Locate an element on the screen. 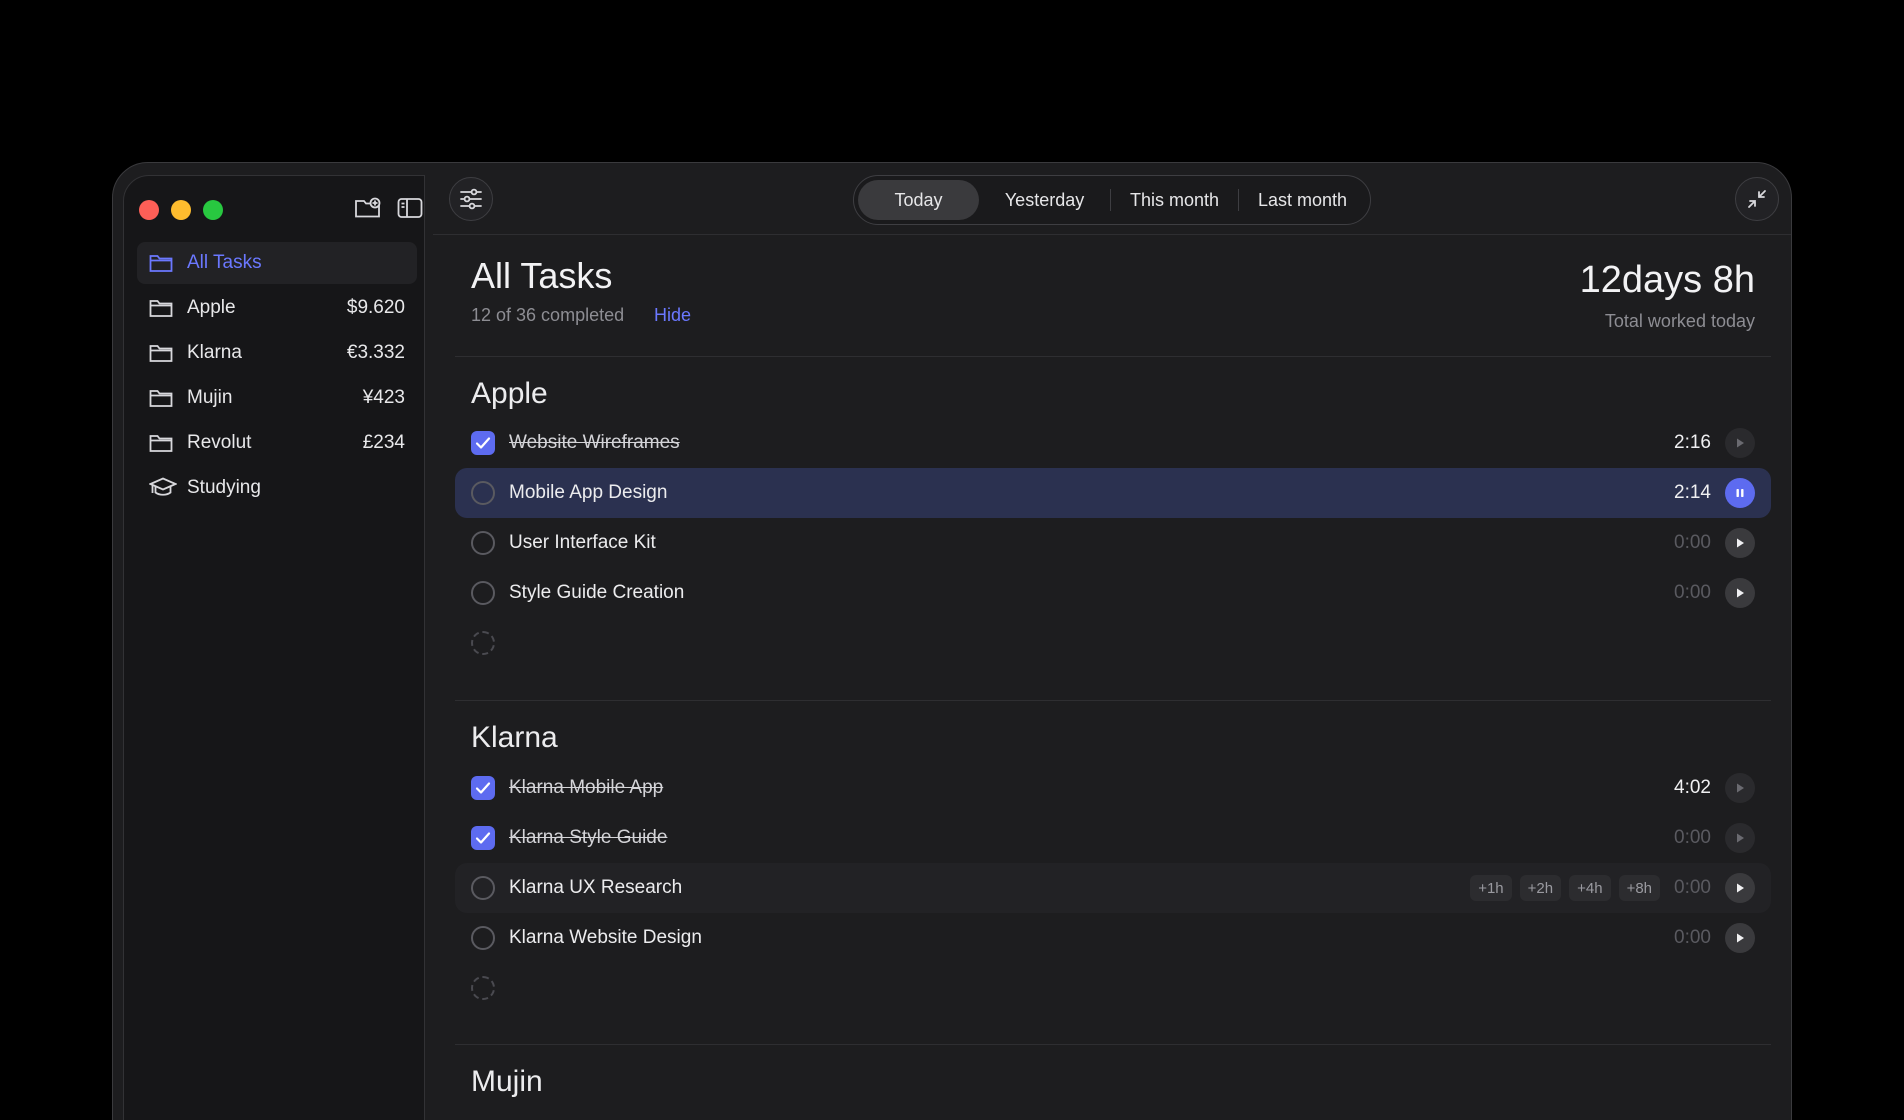 The height and width of the screenshot is (1120, 1904). task-name: User Interface Kit is located at coordinates (582, 542).